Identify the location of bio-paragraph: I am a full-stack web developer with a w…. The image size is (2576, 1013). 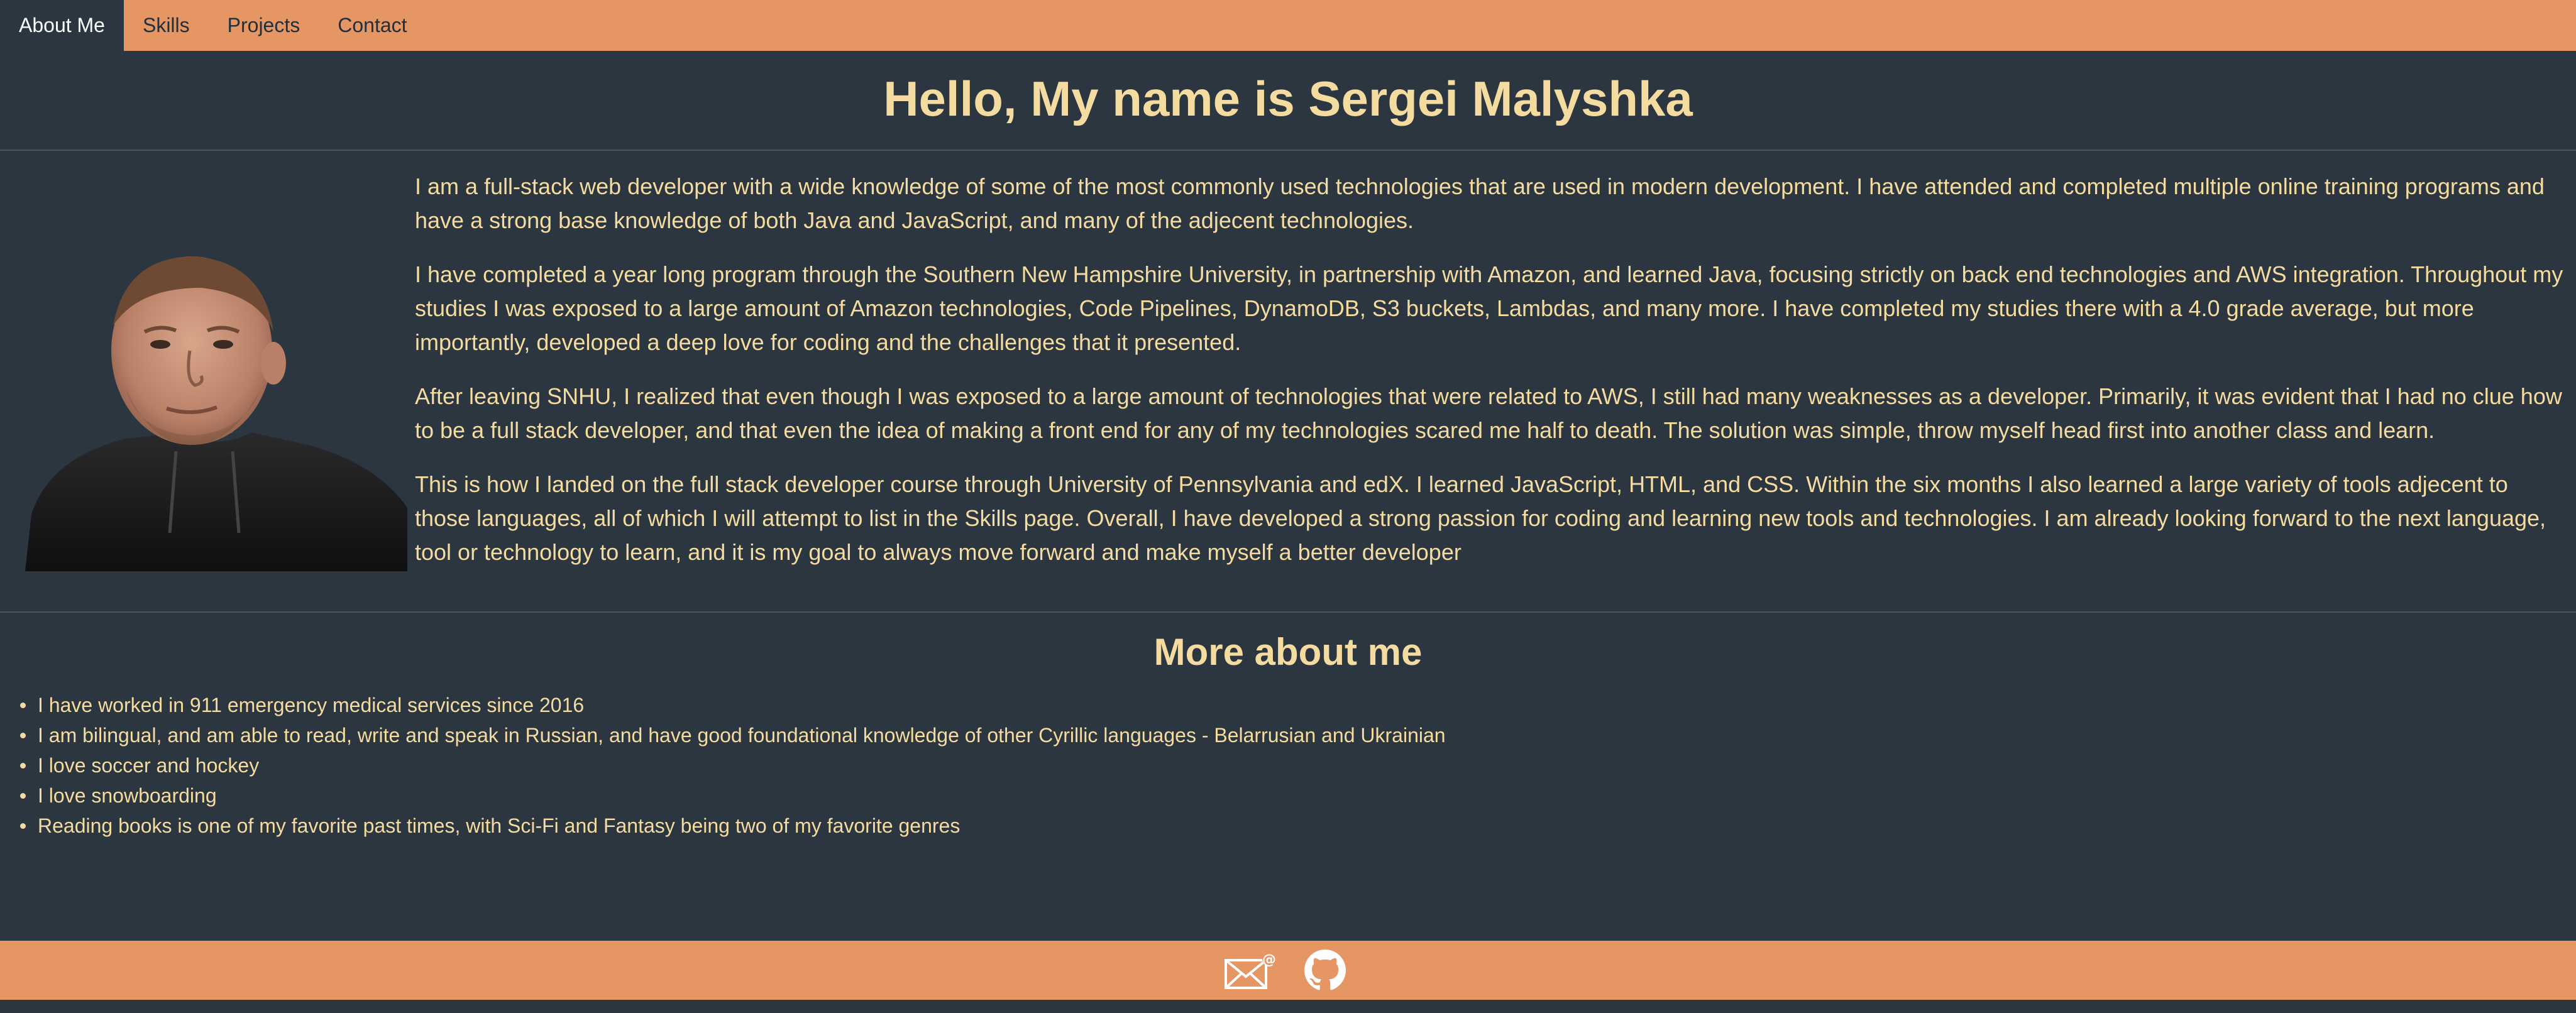
(1480, 203).